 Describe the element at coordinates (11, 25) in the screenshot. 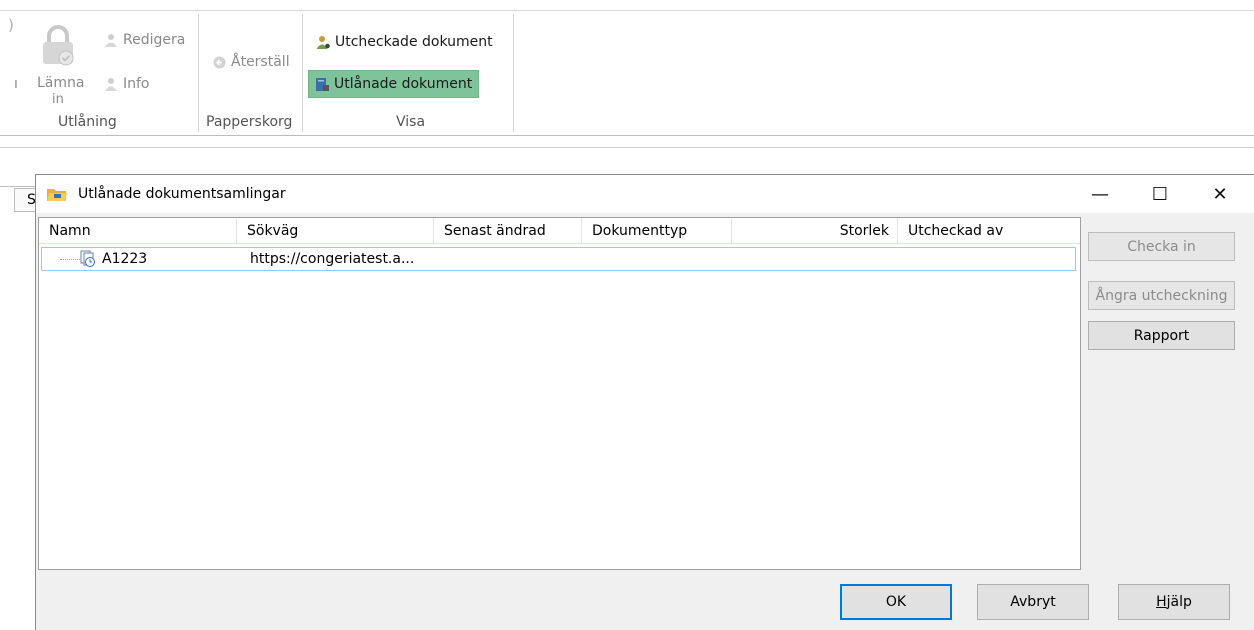

I see `partial-ribbon-item: )` at that location.